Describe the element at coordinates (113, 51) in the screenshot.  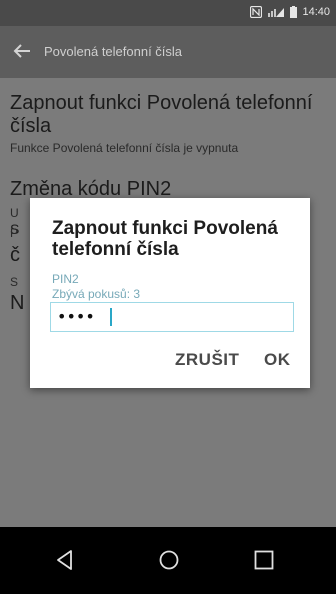
I see `page-title: Povolená telefonní čísla` at that location.